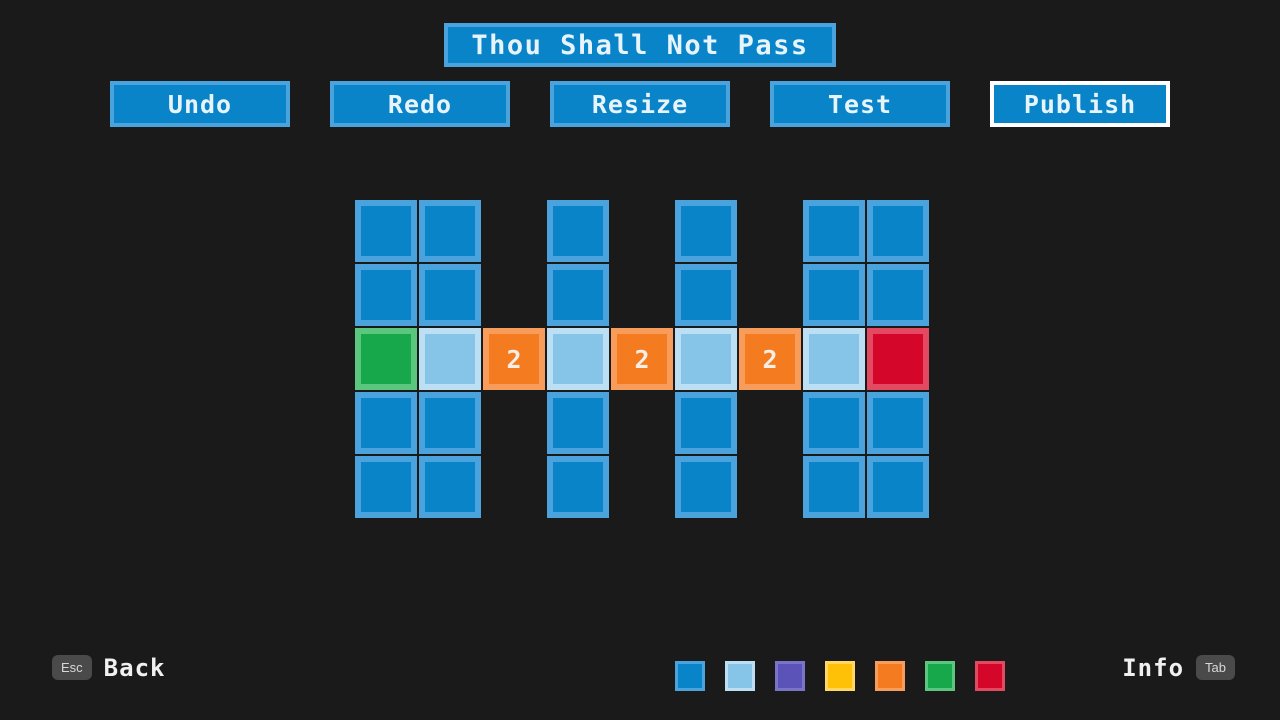 This screenshot has width=1280, height=720. I want to click on palette-swatch-purple, so click(790, 676).